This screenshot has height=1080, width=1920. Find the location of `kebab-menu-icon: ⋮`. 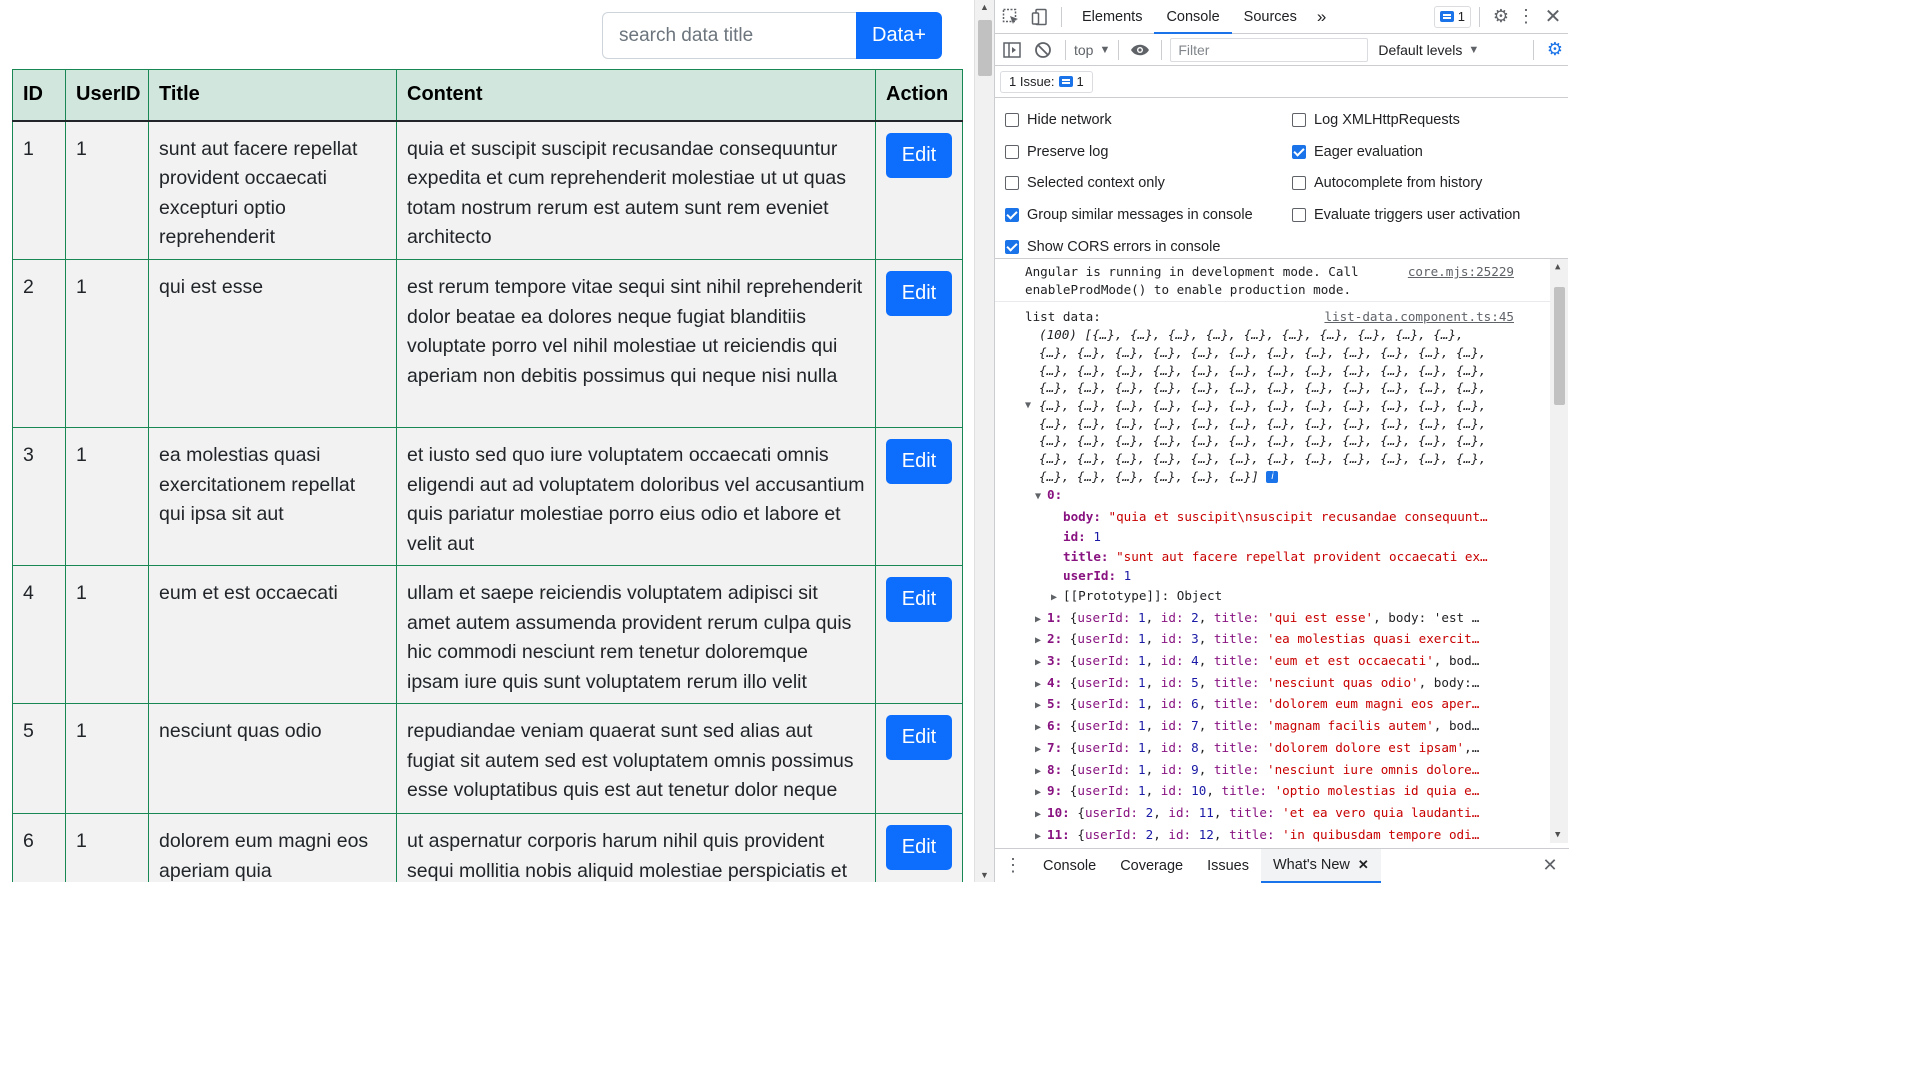

kebab-menu-icon: ⋮ is located at coordinates (1526, 17).